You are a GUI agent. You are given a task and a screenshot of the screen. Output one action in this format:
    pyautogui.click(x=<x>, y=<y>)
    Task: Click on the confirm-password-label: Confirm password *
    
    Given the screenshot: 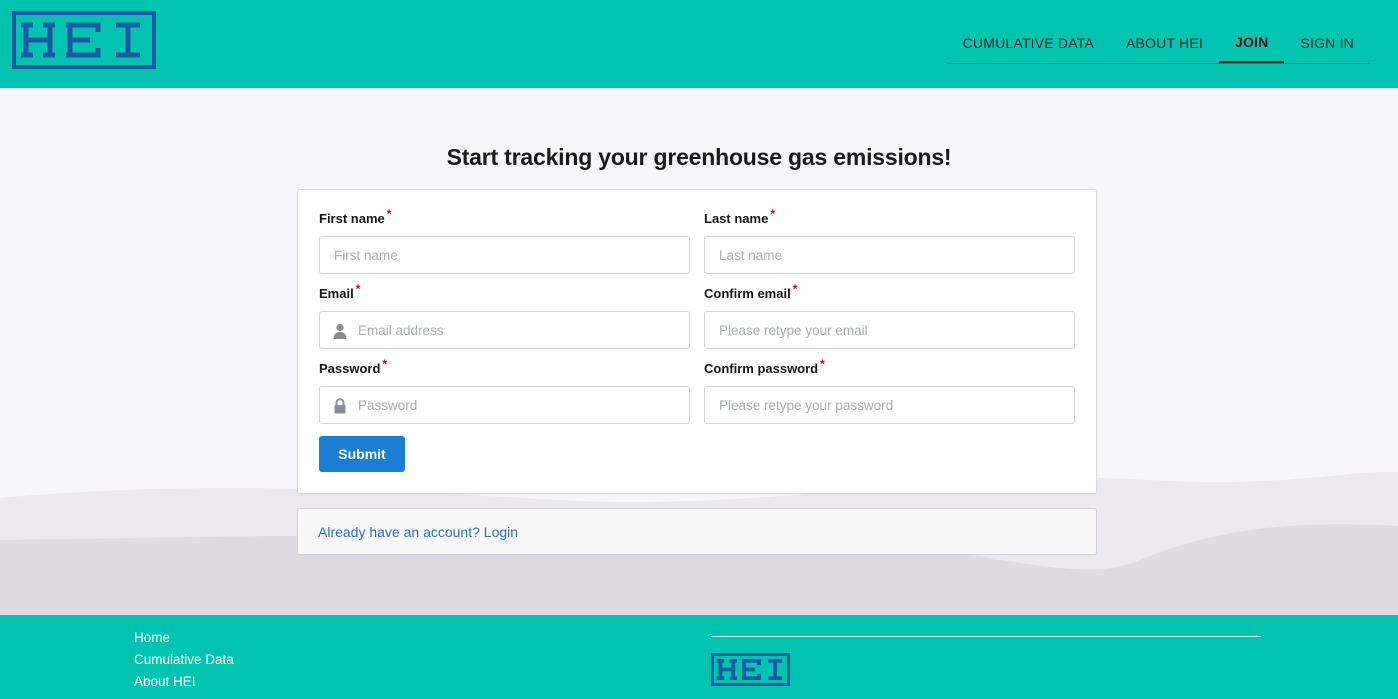 What is the action you would take?
    pyautogui.click(x=764, y=366)
    